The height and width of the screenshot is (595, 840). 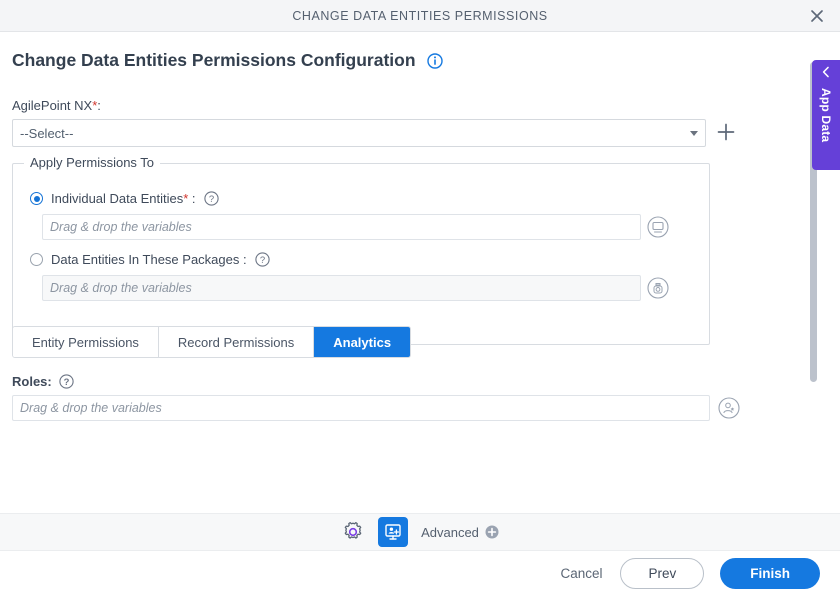 I want to click on package-circle-icon, so click(x=658, y=288).